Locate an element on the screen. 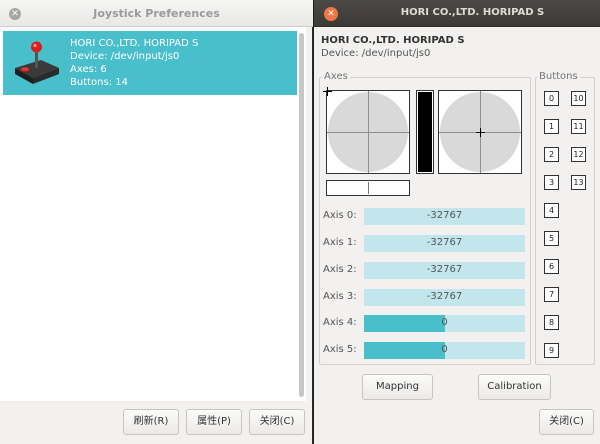 This screenshot has width=600, height=444. button-indicator: 8 is located at coordinates (551, 322).